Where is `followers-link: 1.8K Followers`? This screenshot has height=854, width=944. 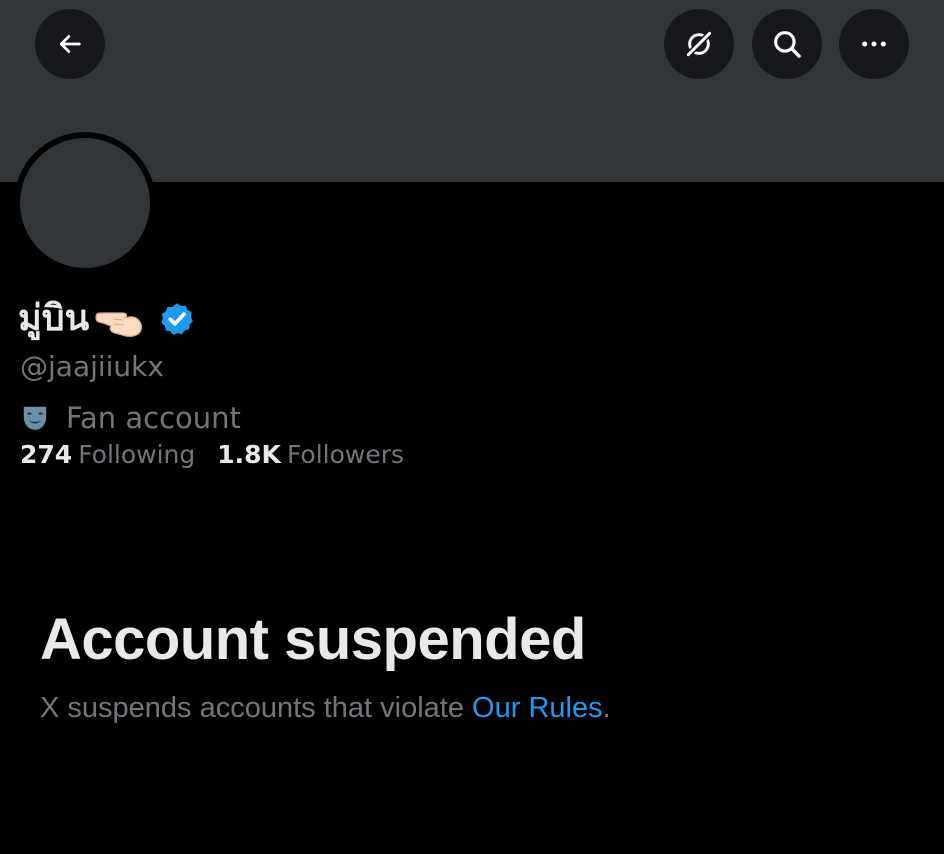 followers-link: 1.8K Followers is located at coordinates (310, 454).